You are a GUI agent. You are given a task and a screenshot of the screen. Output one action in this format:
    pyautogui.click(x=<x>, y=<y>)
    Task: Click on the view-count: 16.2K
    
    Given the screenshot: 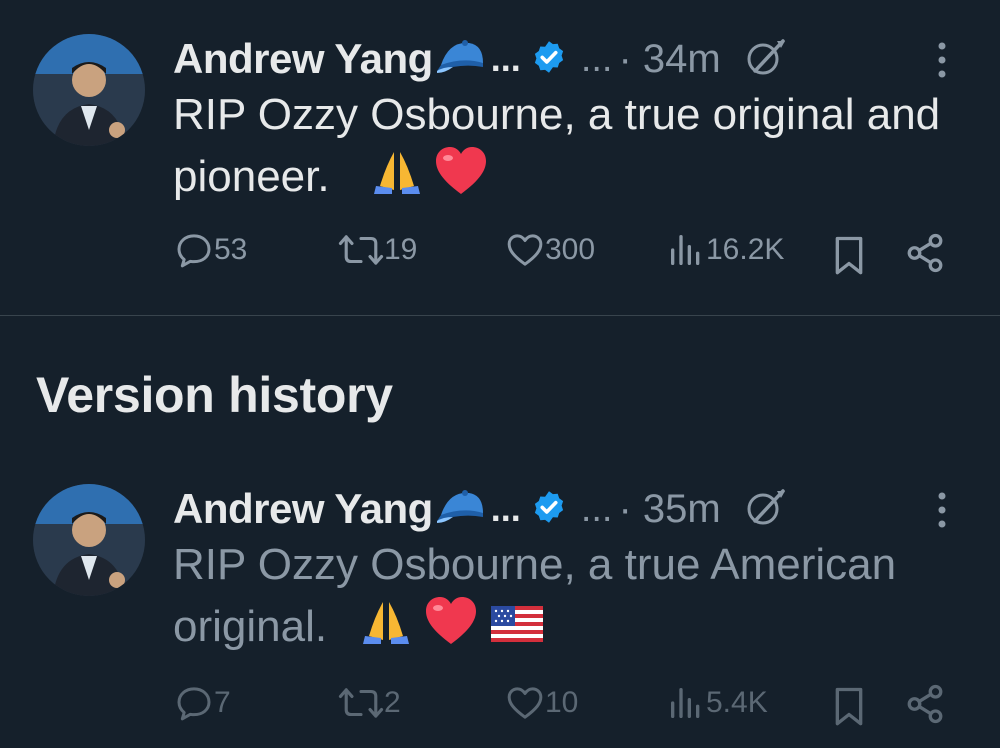 What is the action you would take?
    pyautogui.click(x=745, y=249)
    